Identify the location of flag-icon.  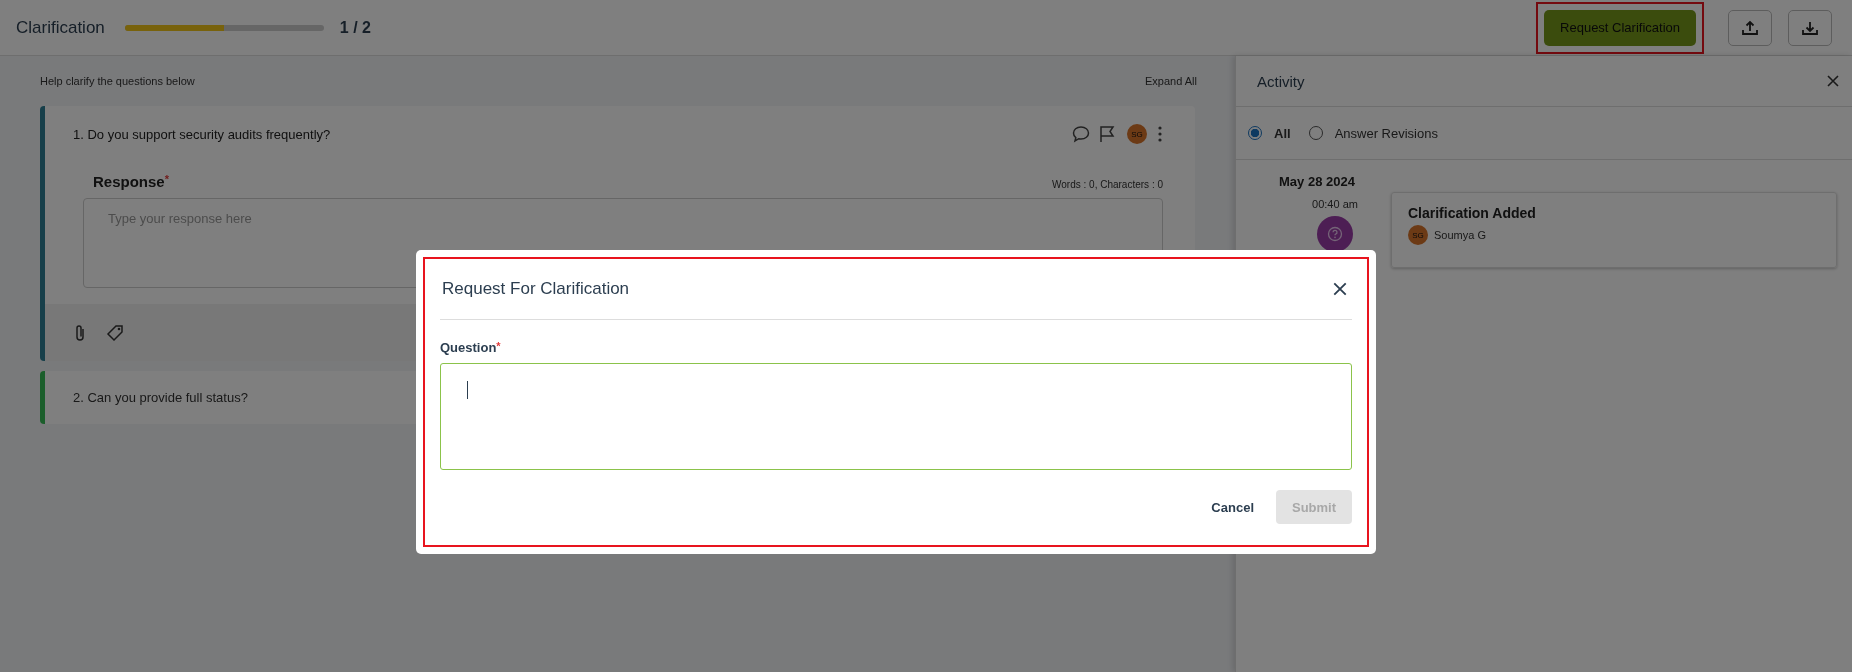
(1107, 134).